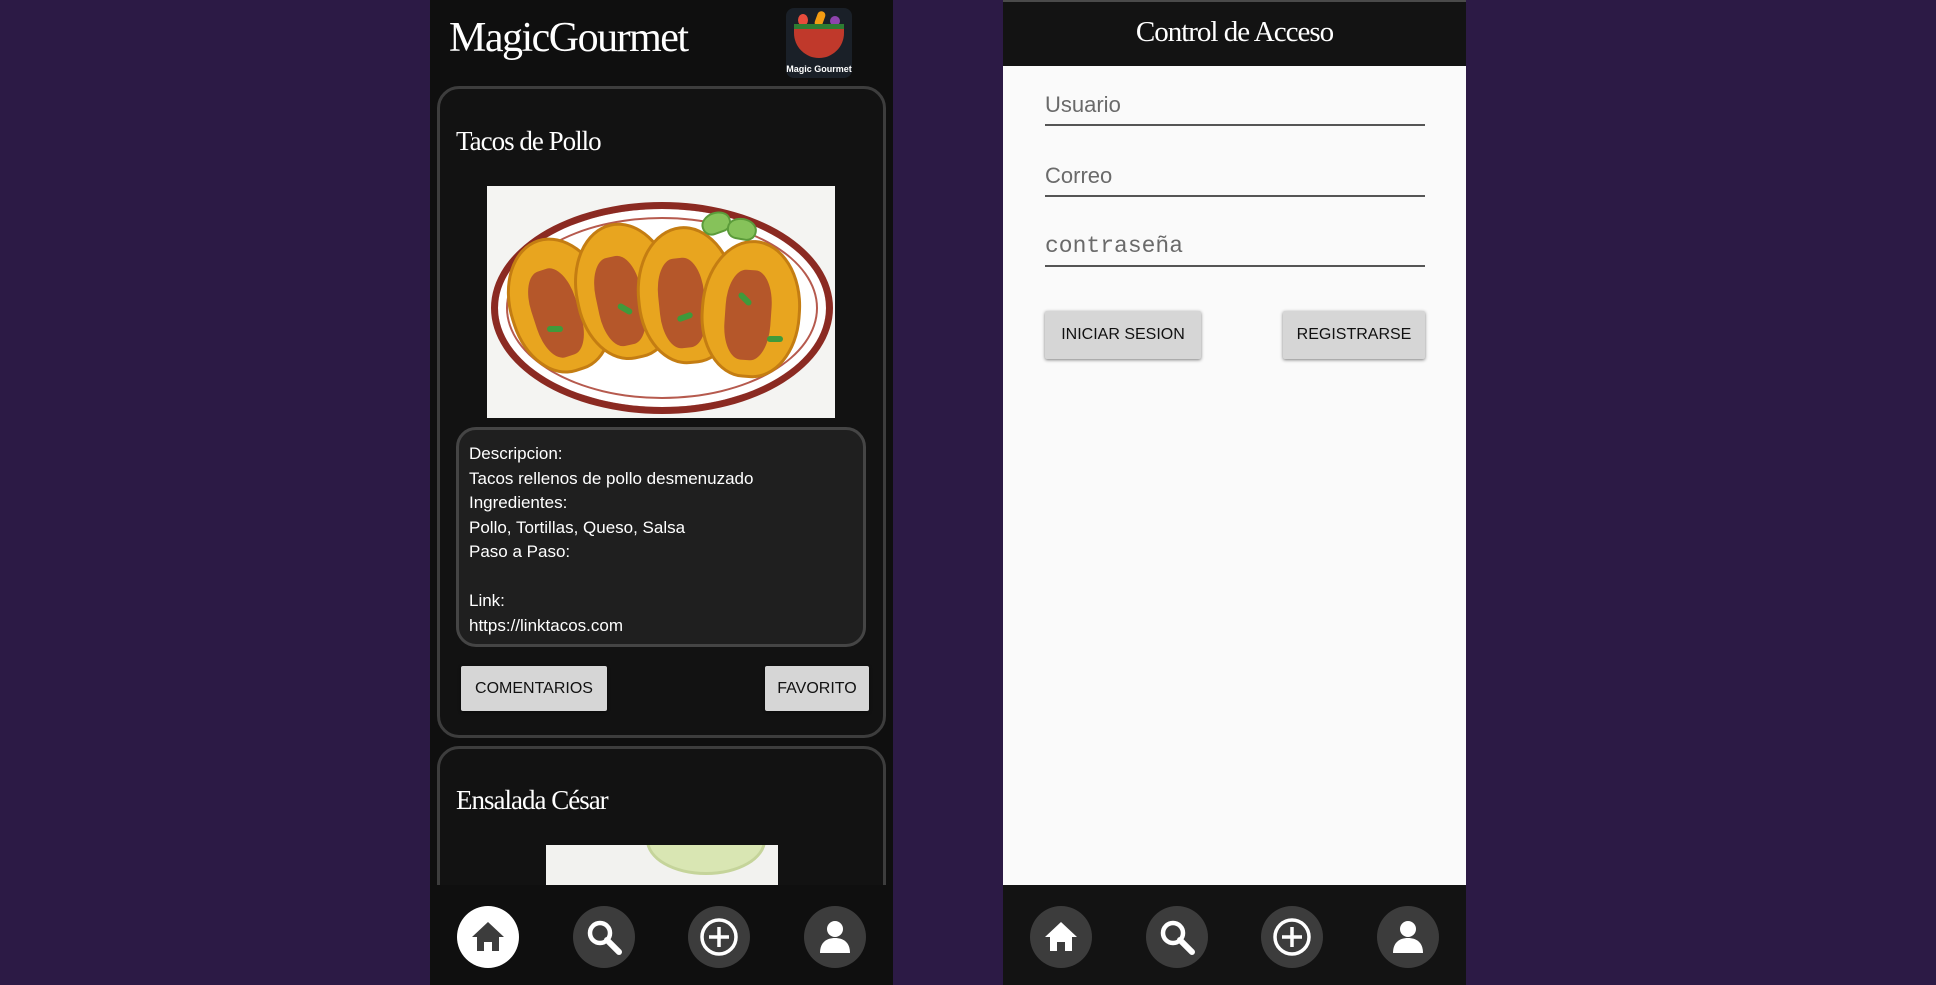  Describe the element at coordinates (661, 577) in the screenshot. I see `steps-text` at that location.